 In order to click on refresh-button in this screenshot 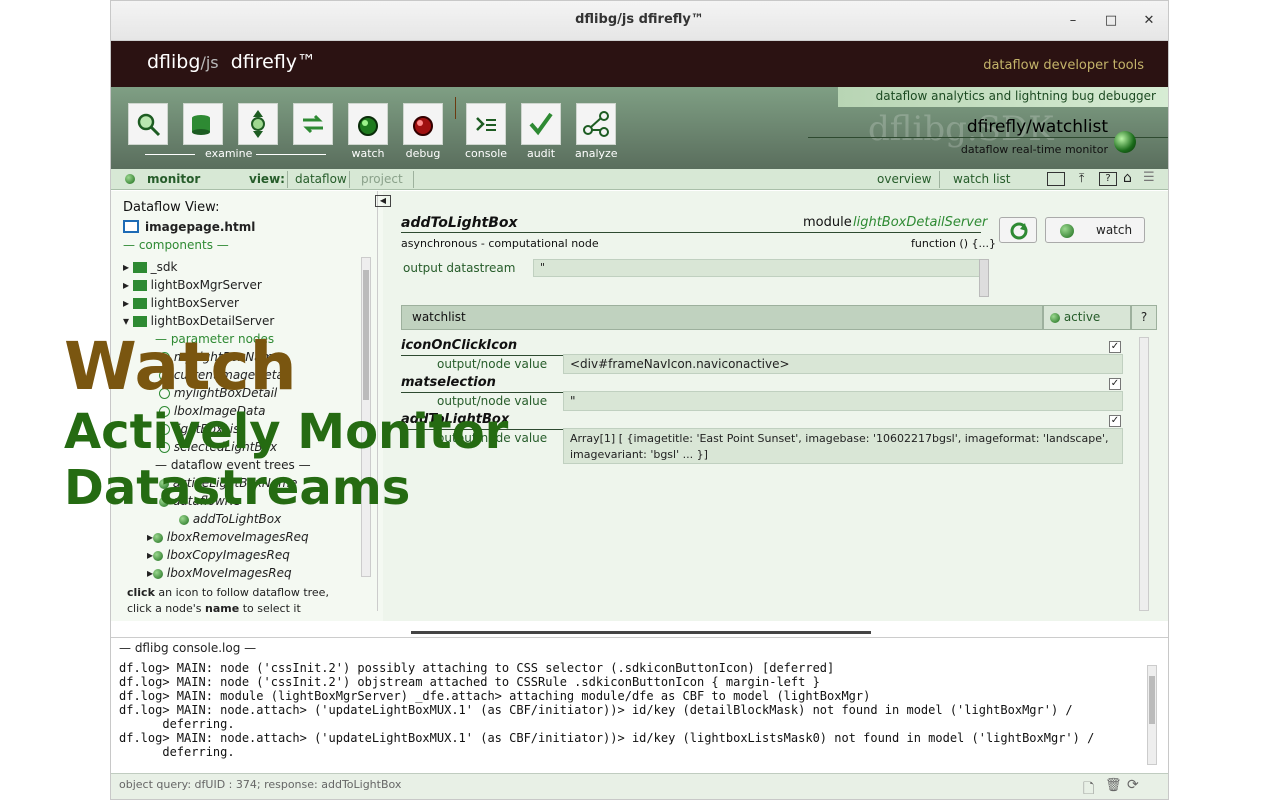, I will do `click(1018, 230)`.